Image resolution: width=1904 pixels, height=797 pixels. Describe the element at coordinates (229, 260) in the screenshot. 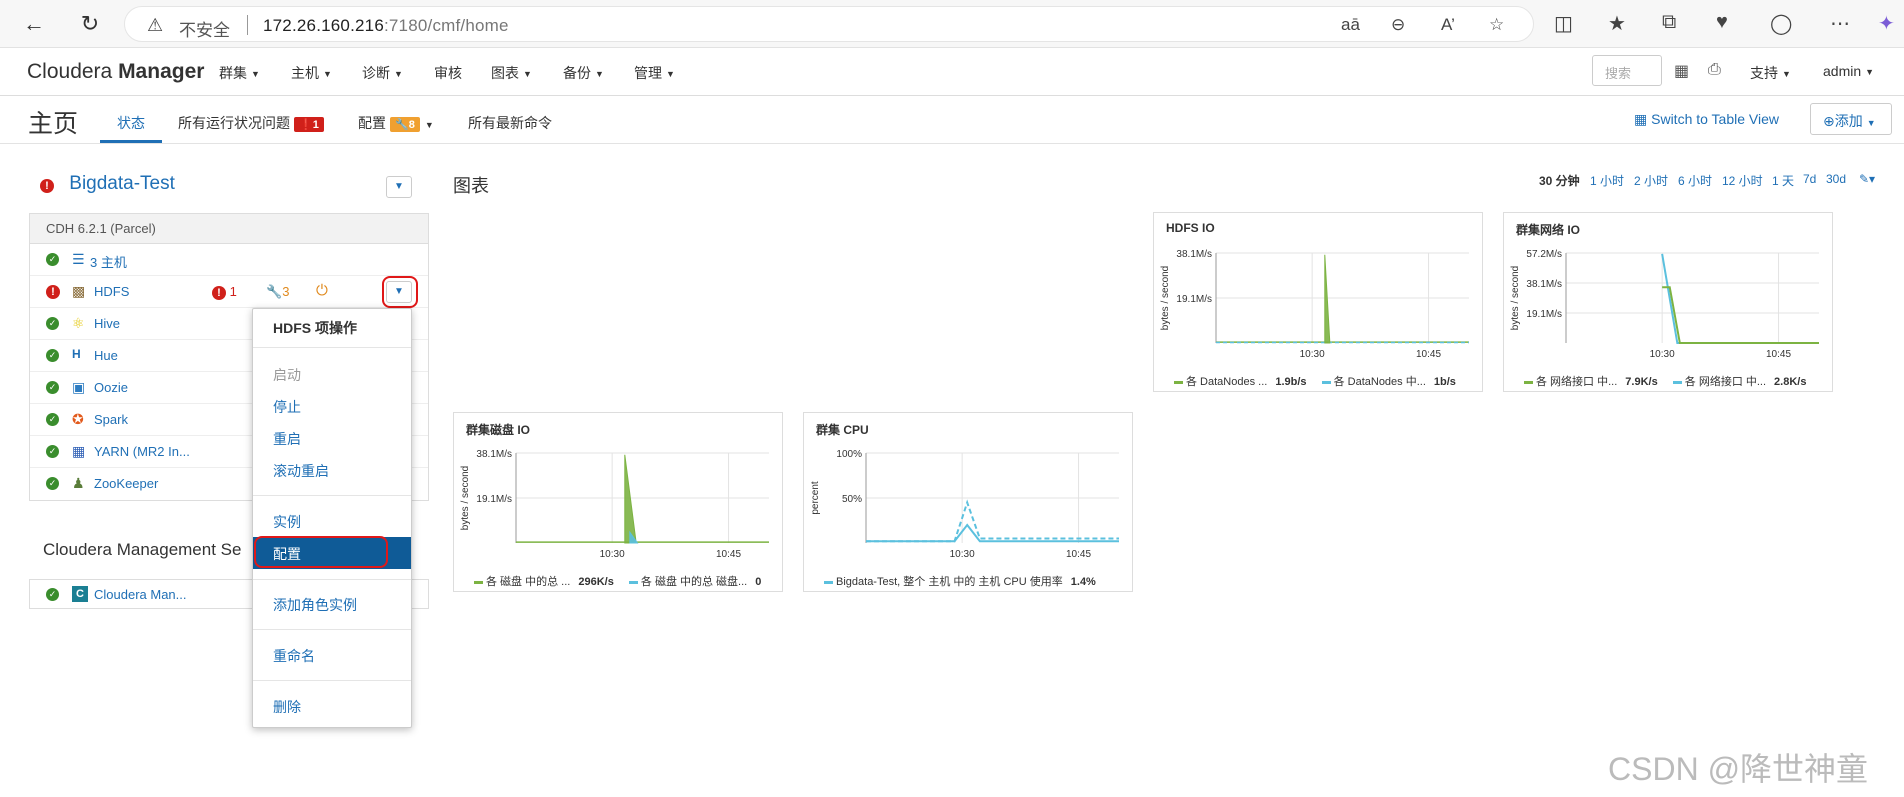

I see `list-item: ✓ ☰ 3 主机` at that location.